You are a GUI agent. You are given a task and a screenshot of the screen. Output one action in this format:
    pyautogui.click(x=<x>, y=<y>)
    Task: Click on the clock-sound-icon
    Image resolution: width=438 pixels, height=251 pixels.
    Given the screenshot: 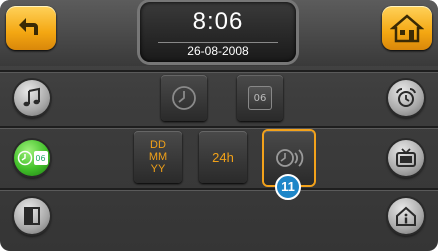 What is the action you would take?
    pyautogui.click(x=290, y=158)
    